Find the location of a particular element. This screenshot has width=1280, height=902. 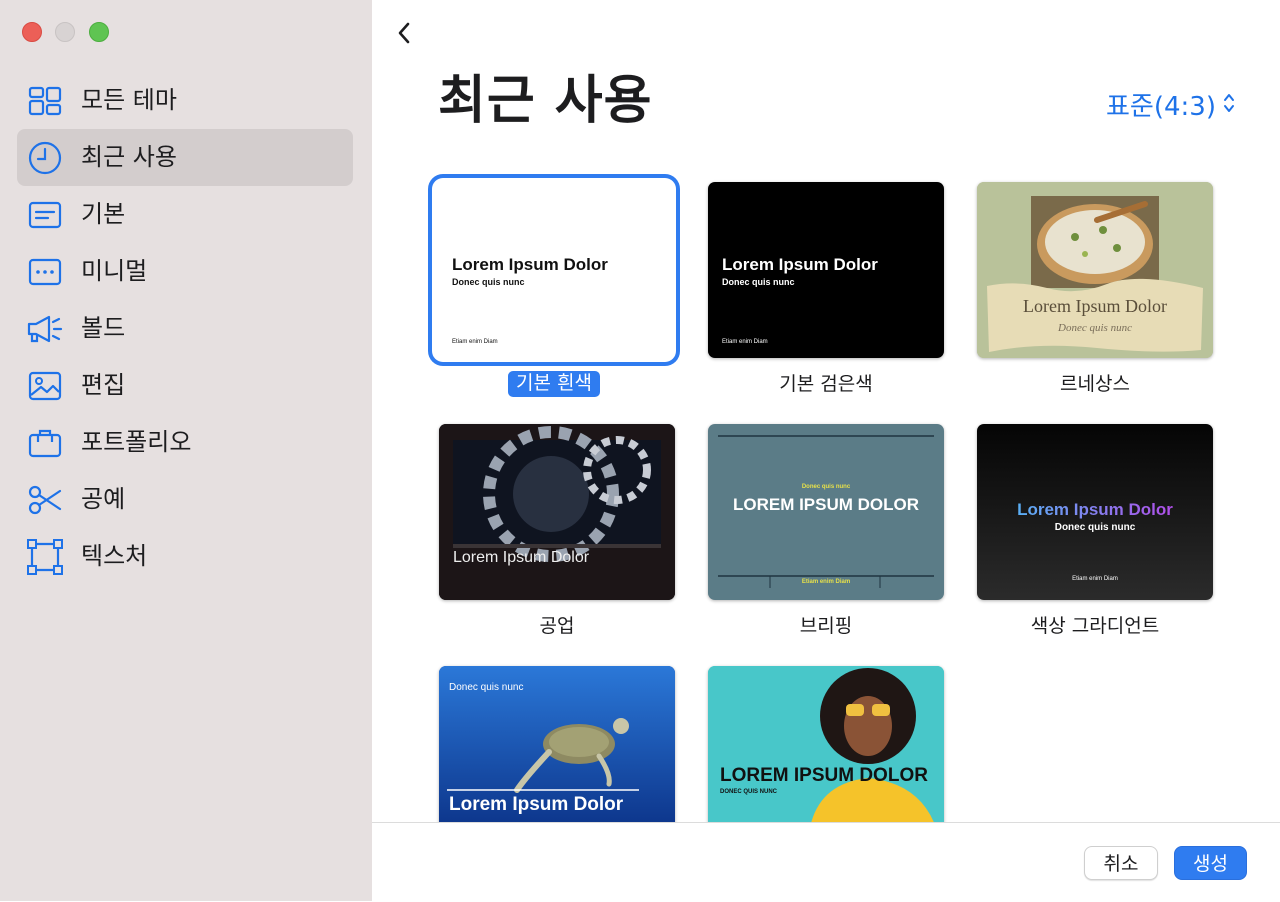

portrait-artwork is located at coordinates (826, 744).